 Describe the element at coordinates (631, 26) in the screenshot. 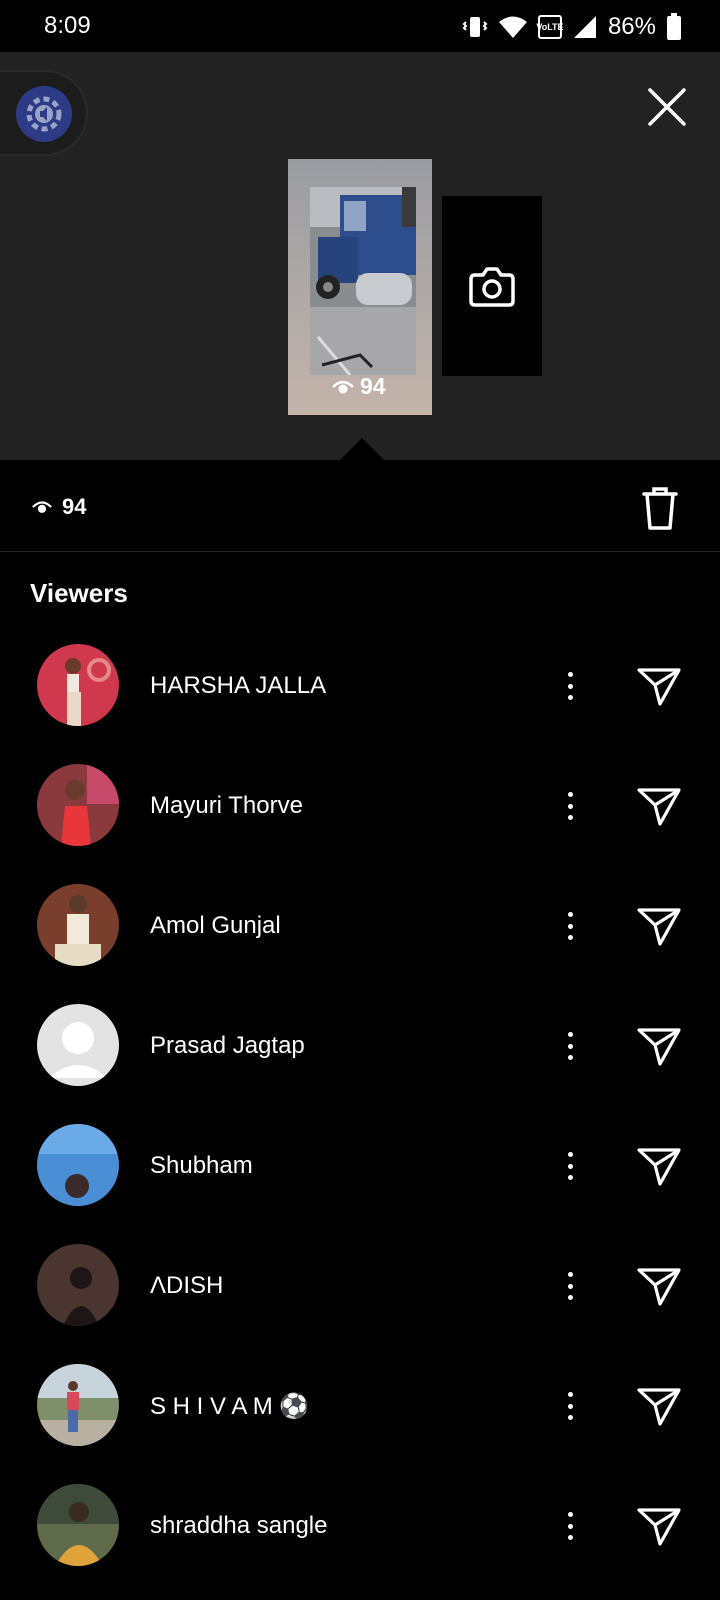

I see `battery-percent: 86%` at that location.